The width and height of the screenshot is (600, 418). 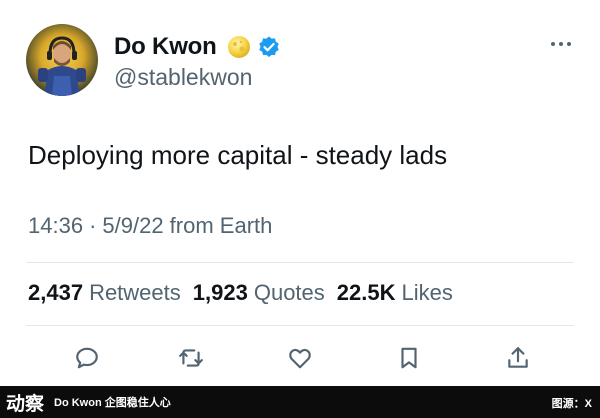 What do you see at coordinates (269, 47) in the screenshot?
I see `verified-badge-icon` at bounding box center [269, 47].